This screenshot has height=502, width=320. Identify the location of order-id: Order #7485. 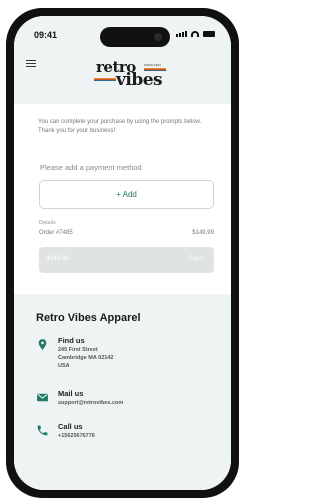
(56, 233).